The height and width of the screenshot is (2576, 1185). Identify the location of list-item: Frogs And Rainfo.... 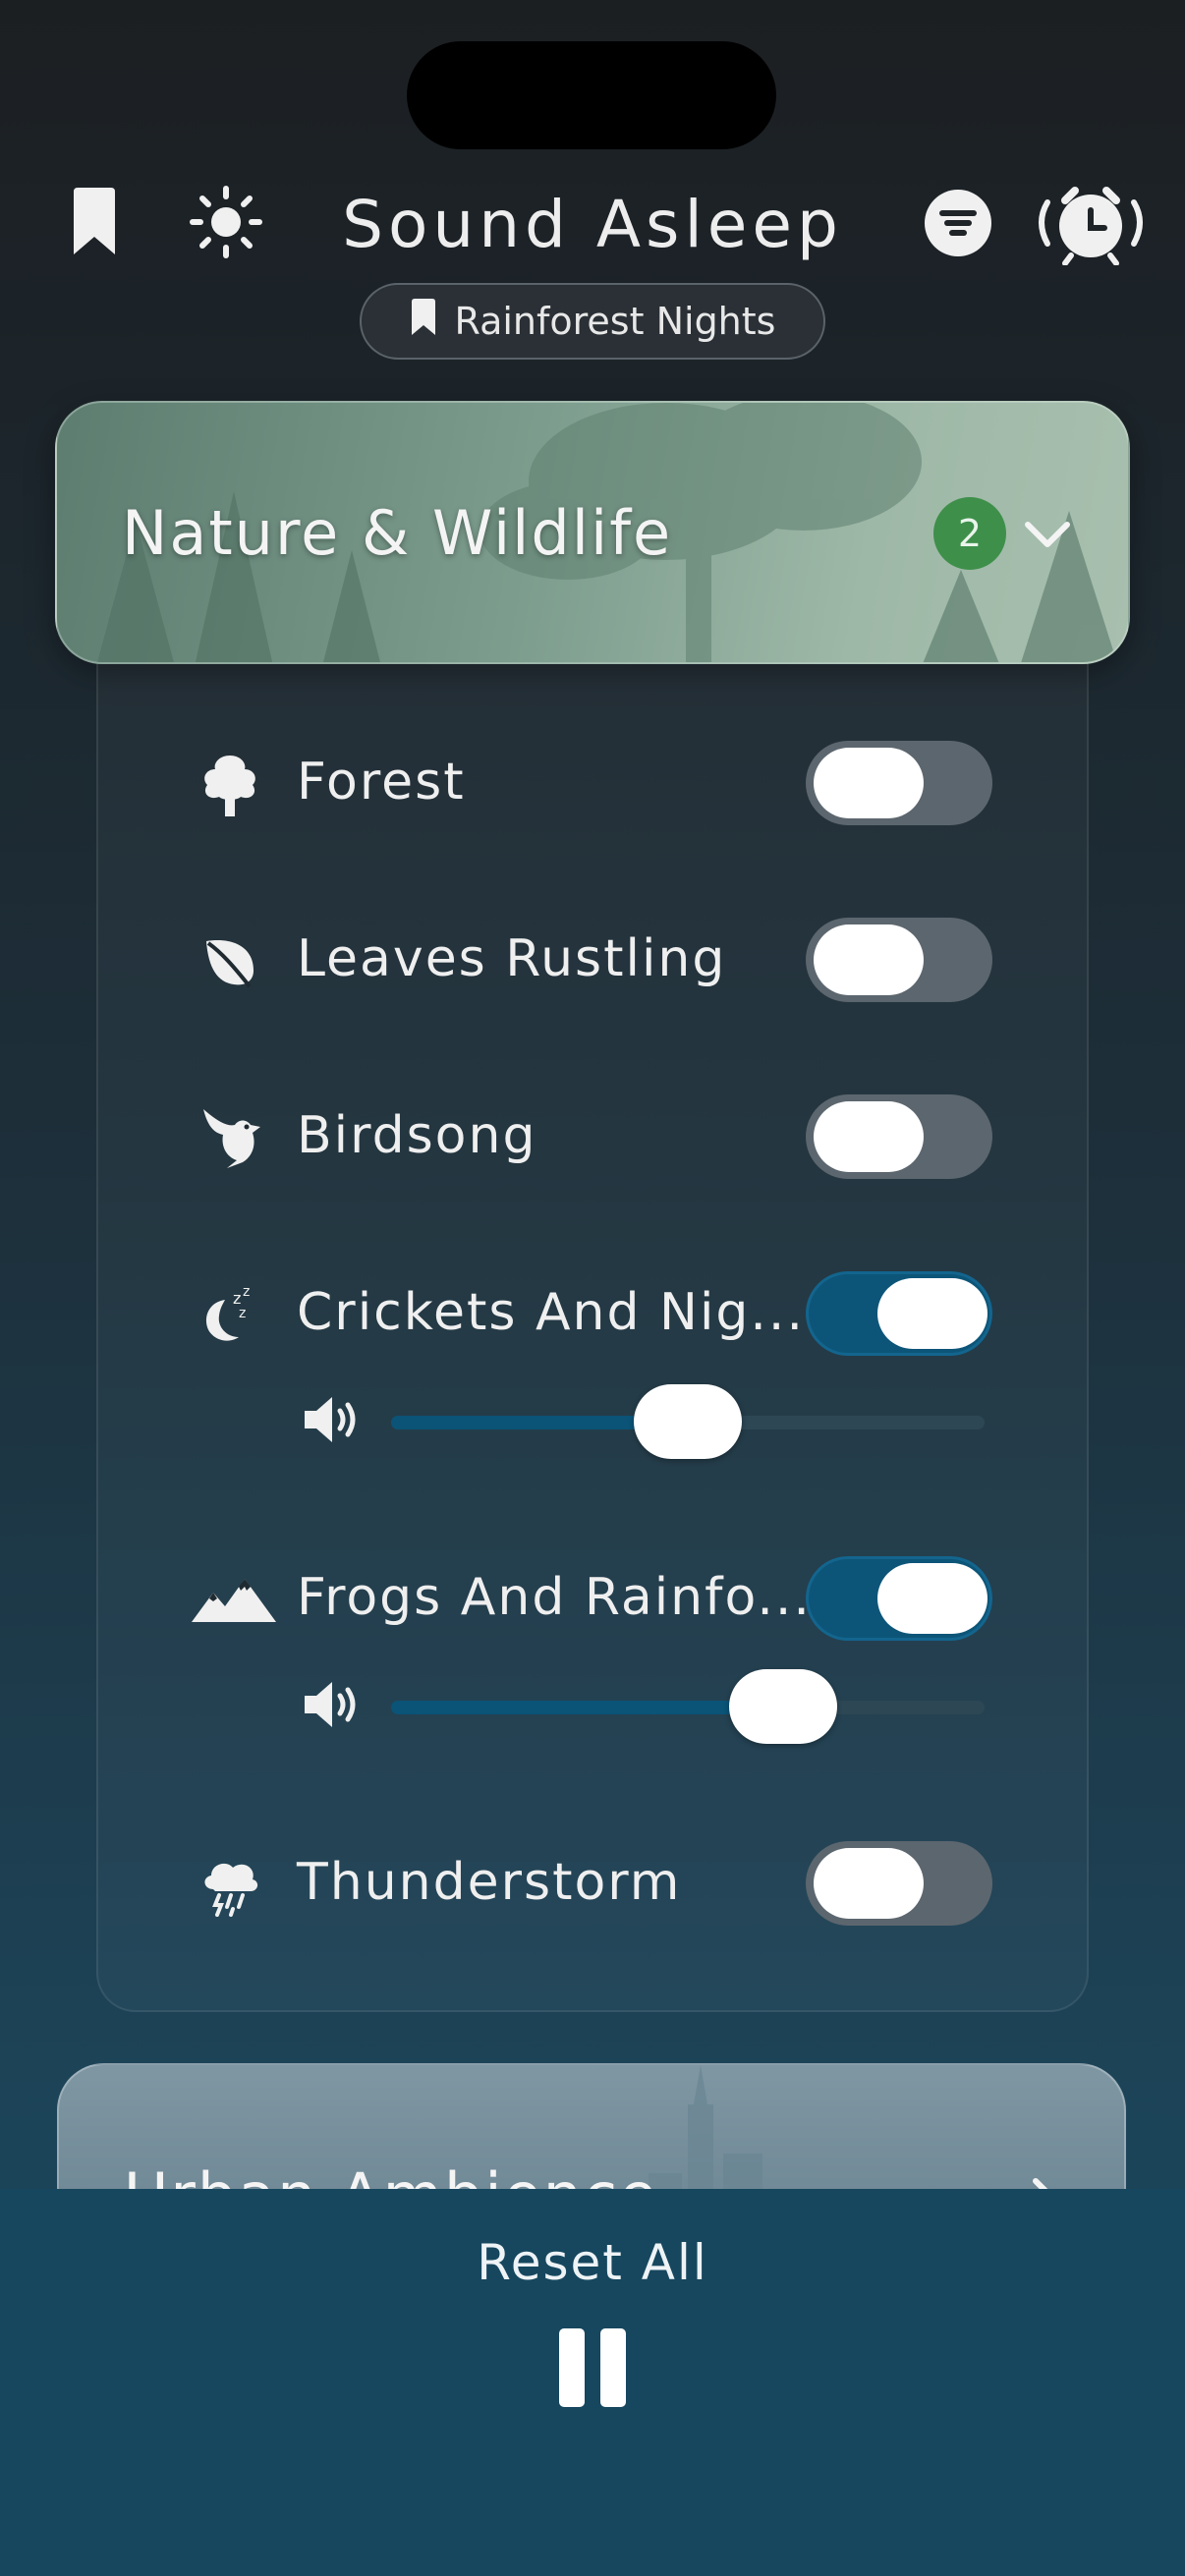
(592, 1598).